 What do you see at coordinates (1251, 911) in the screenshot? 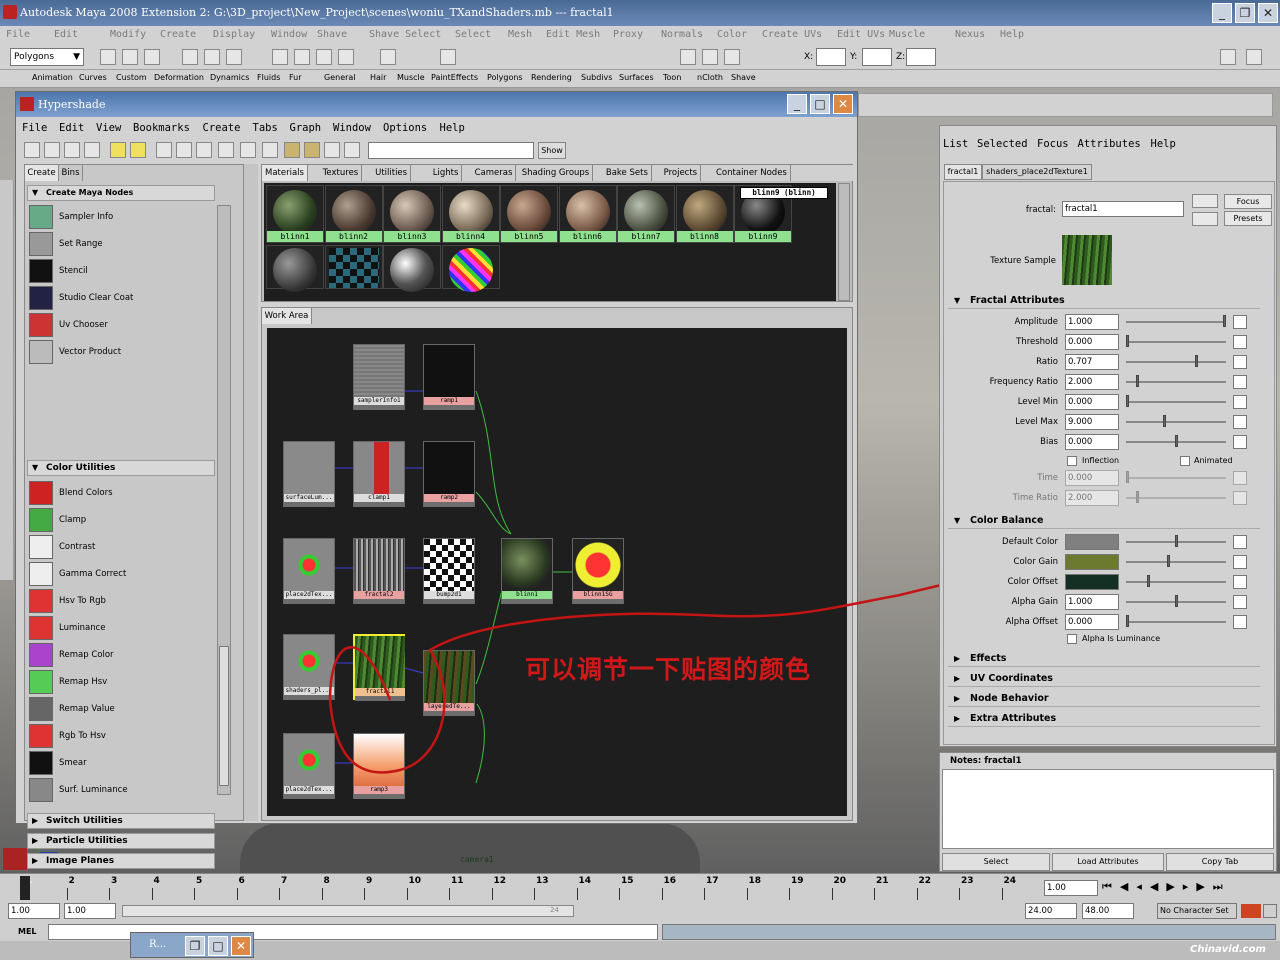
I see `auto-key-icon` at bounding box center [1251, 911].